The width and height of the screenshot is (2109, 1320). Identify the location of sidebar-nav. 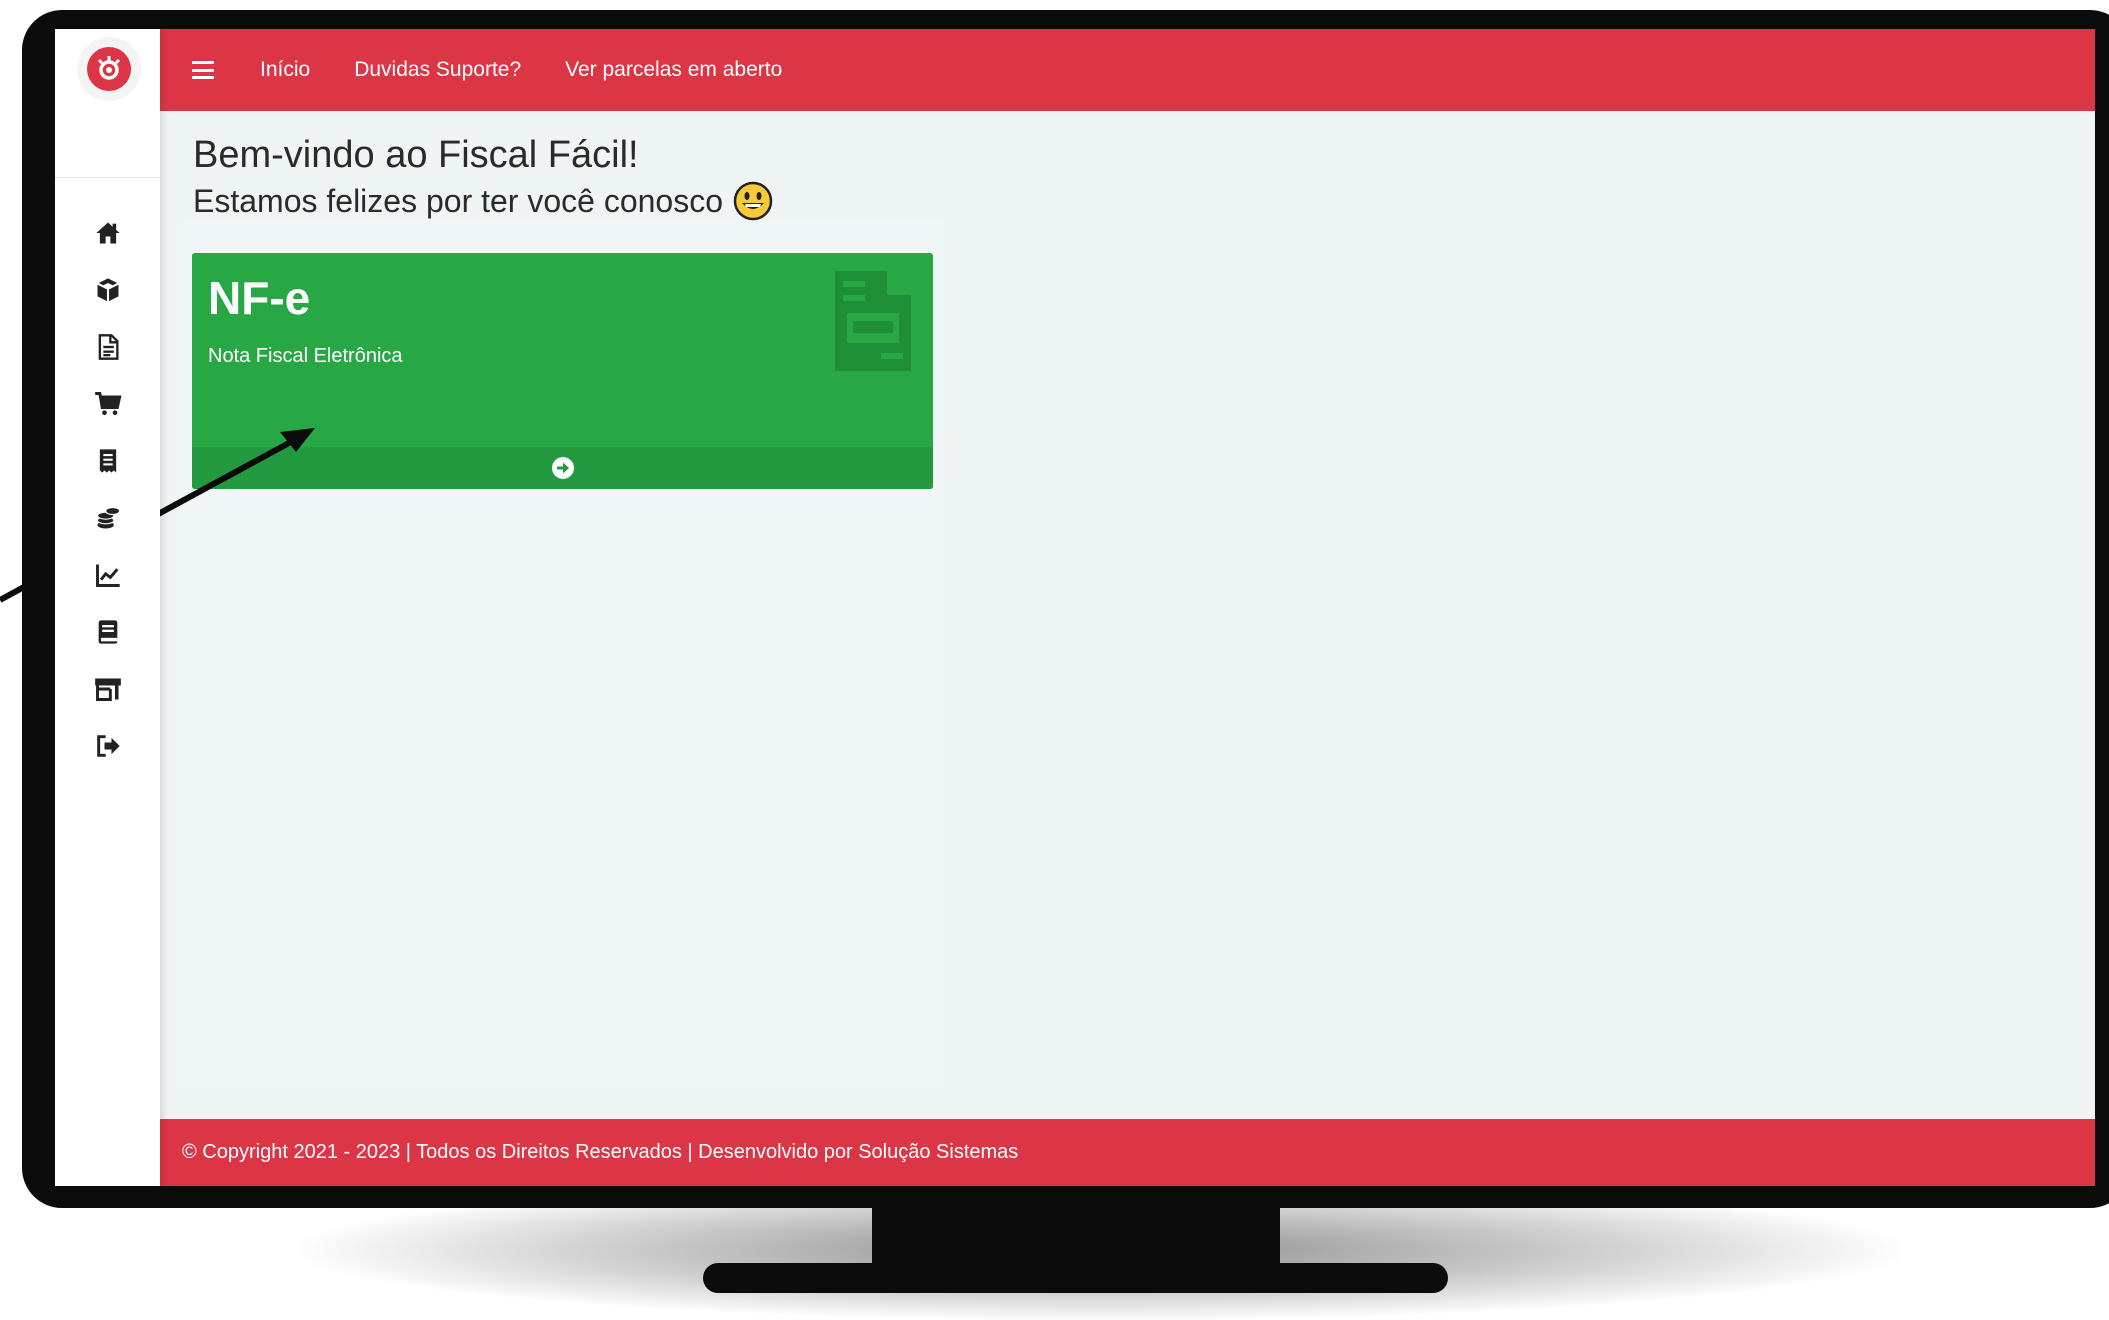
(107, 489).